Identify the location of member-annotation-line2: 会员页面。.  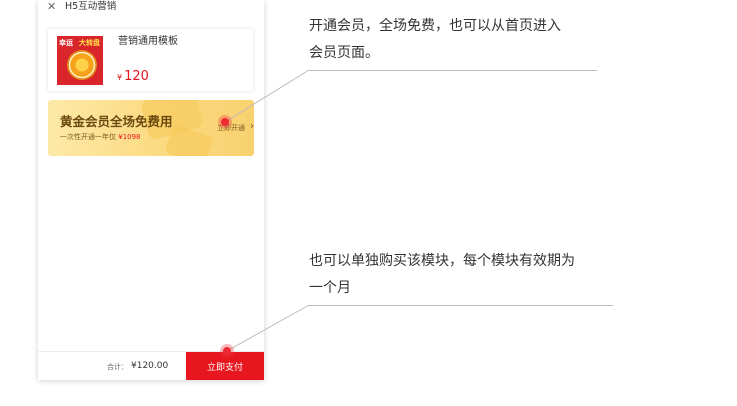
(344, 53).